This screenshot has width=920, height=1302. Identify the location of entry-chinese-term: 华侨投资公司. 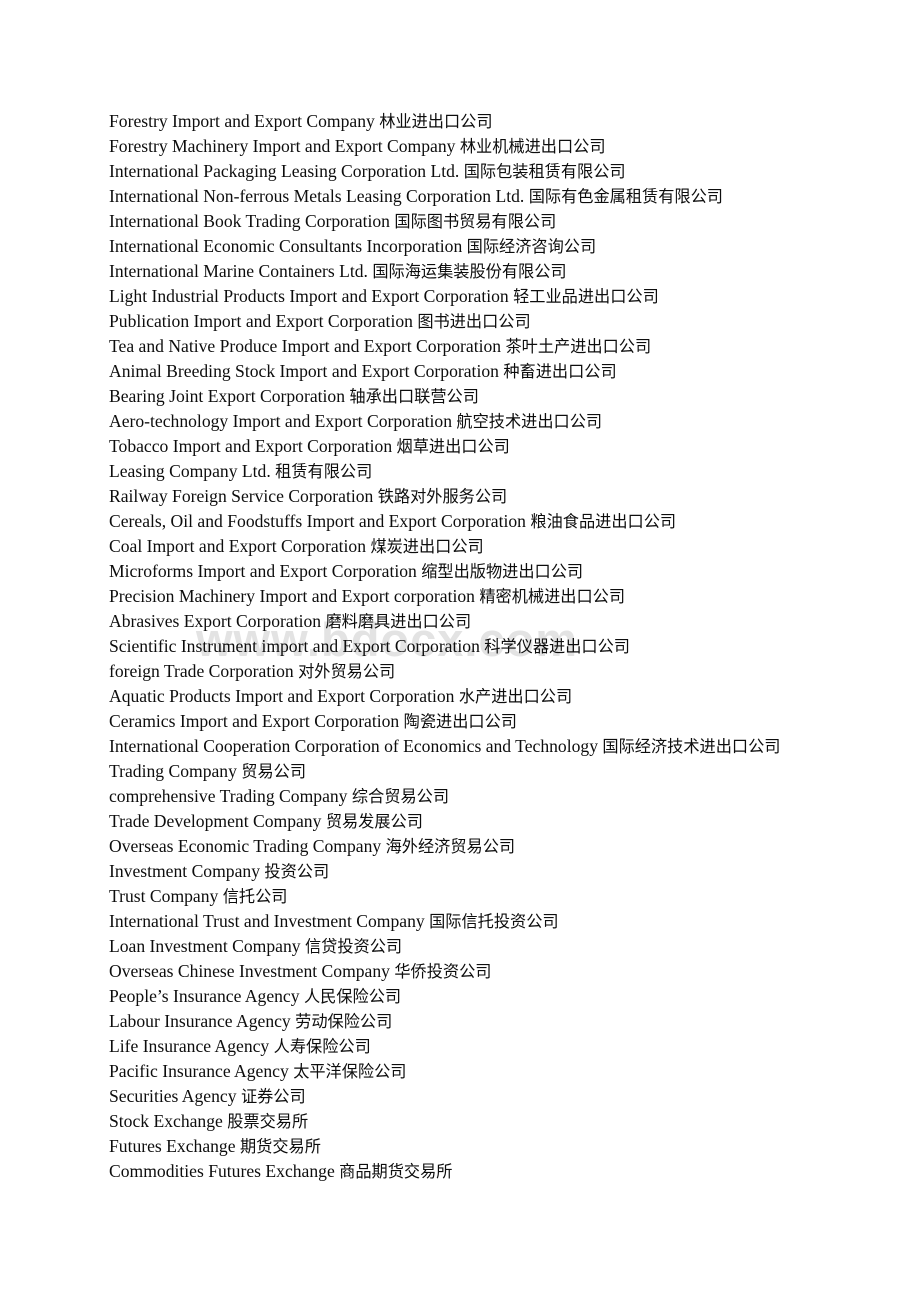
(443, 971).